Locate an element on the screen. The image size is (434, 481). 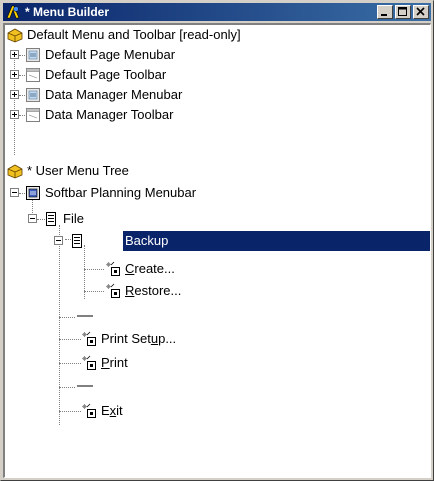
tree-node-file: File is located at coordinates (217, 219).